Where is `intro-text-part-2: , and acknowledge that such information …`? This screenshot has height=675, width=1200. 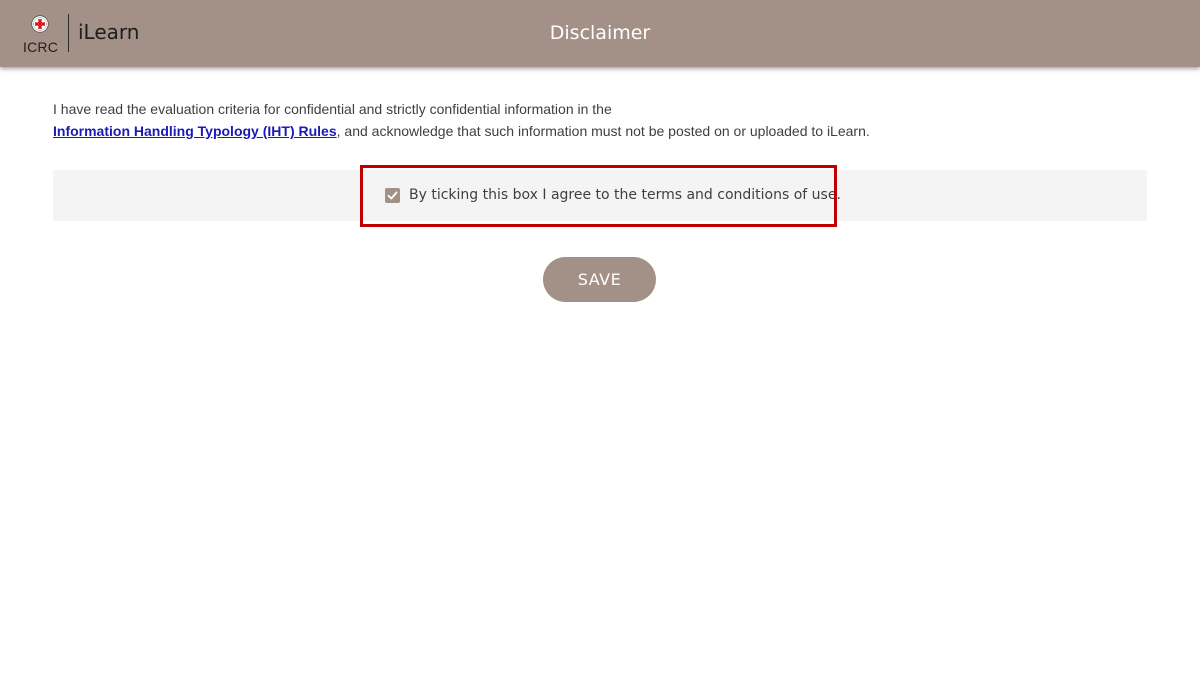 intro-text-part-2: , and acknowledge that such information … is located at coordinates (603, 131).